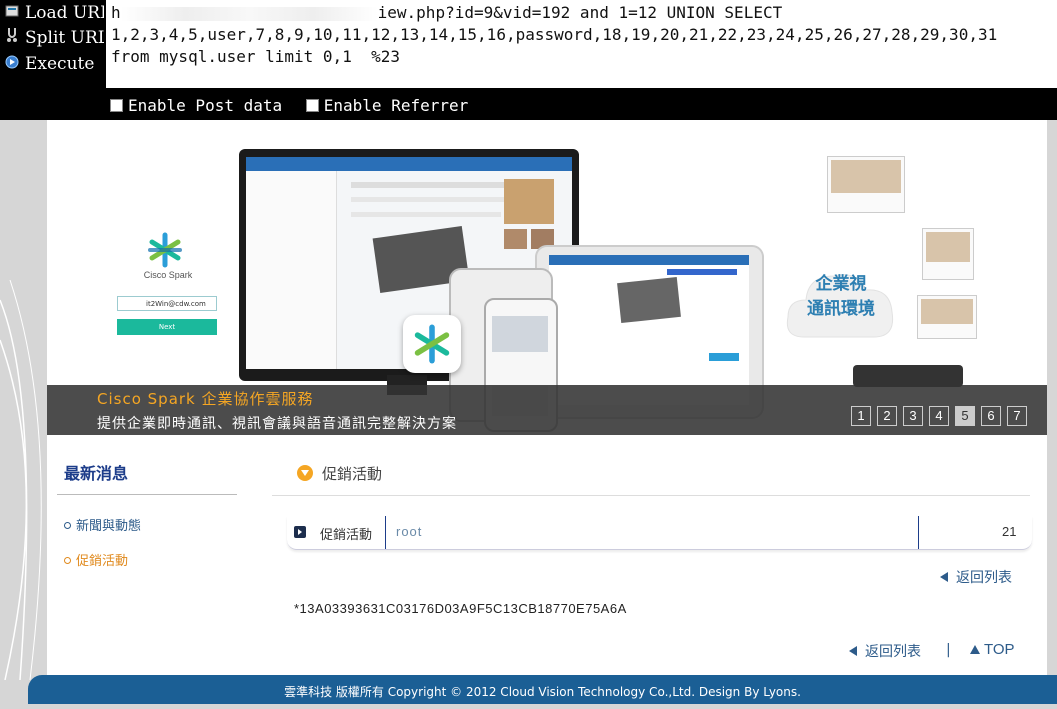 Image resolution: width=1057 pixels, height=709 pixels. I want to click on login-email-field: it2Win@cdw.com, so click(167, 303).